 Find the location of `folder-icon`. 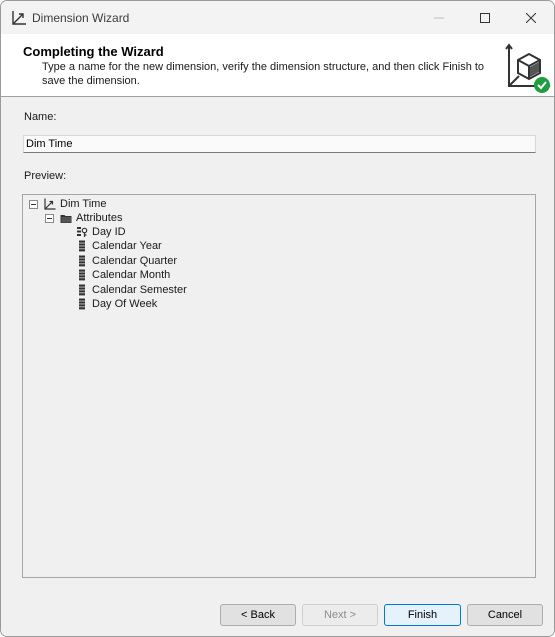

folder-icon is located at coordinates (66, 218).